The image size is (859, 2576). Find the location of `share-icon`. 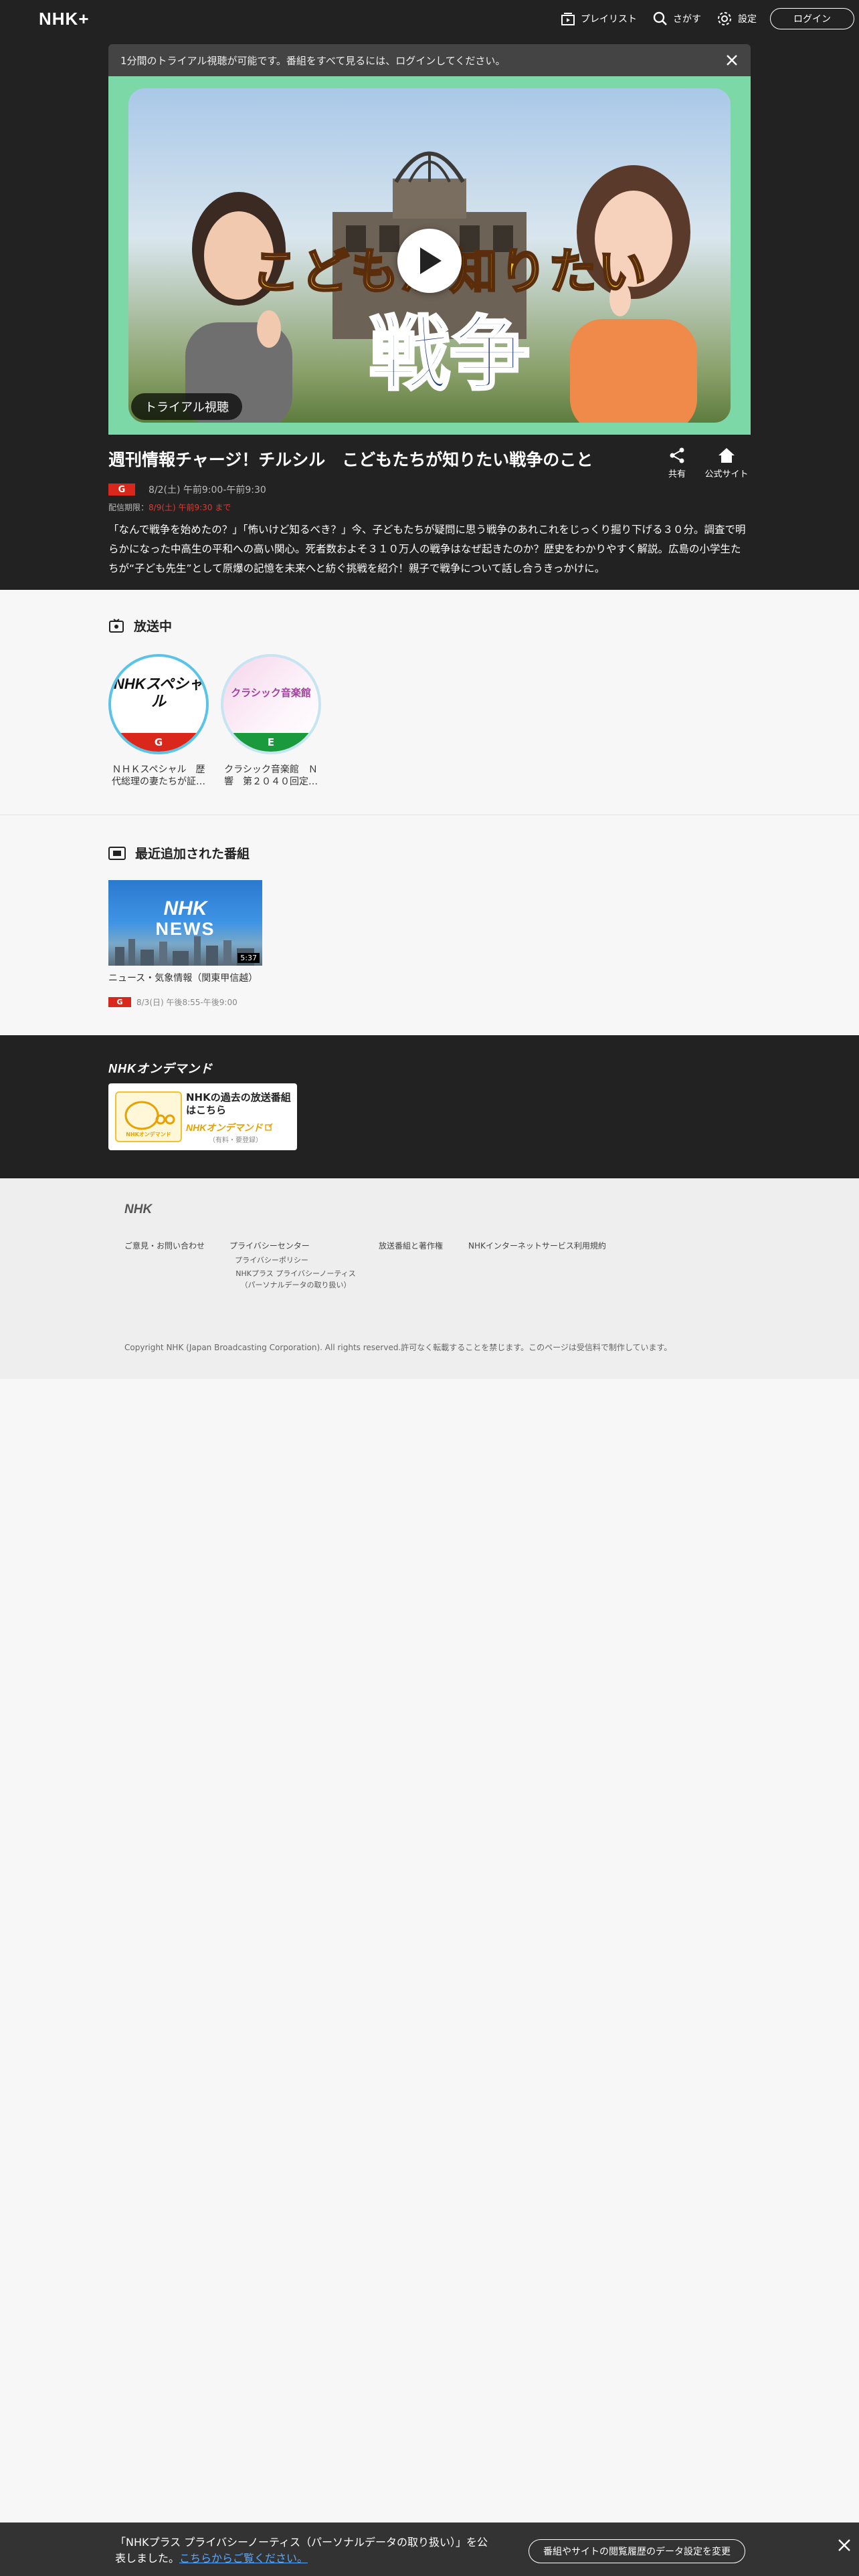

share-icon is located at coordinates (677, 455).